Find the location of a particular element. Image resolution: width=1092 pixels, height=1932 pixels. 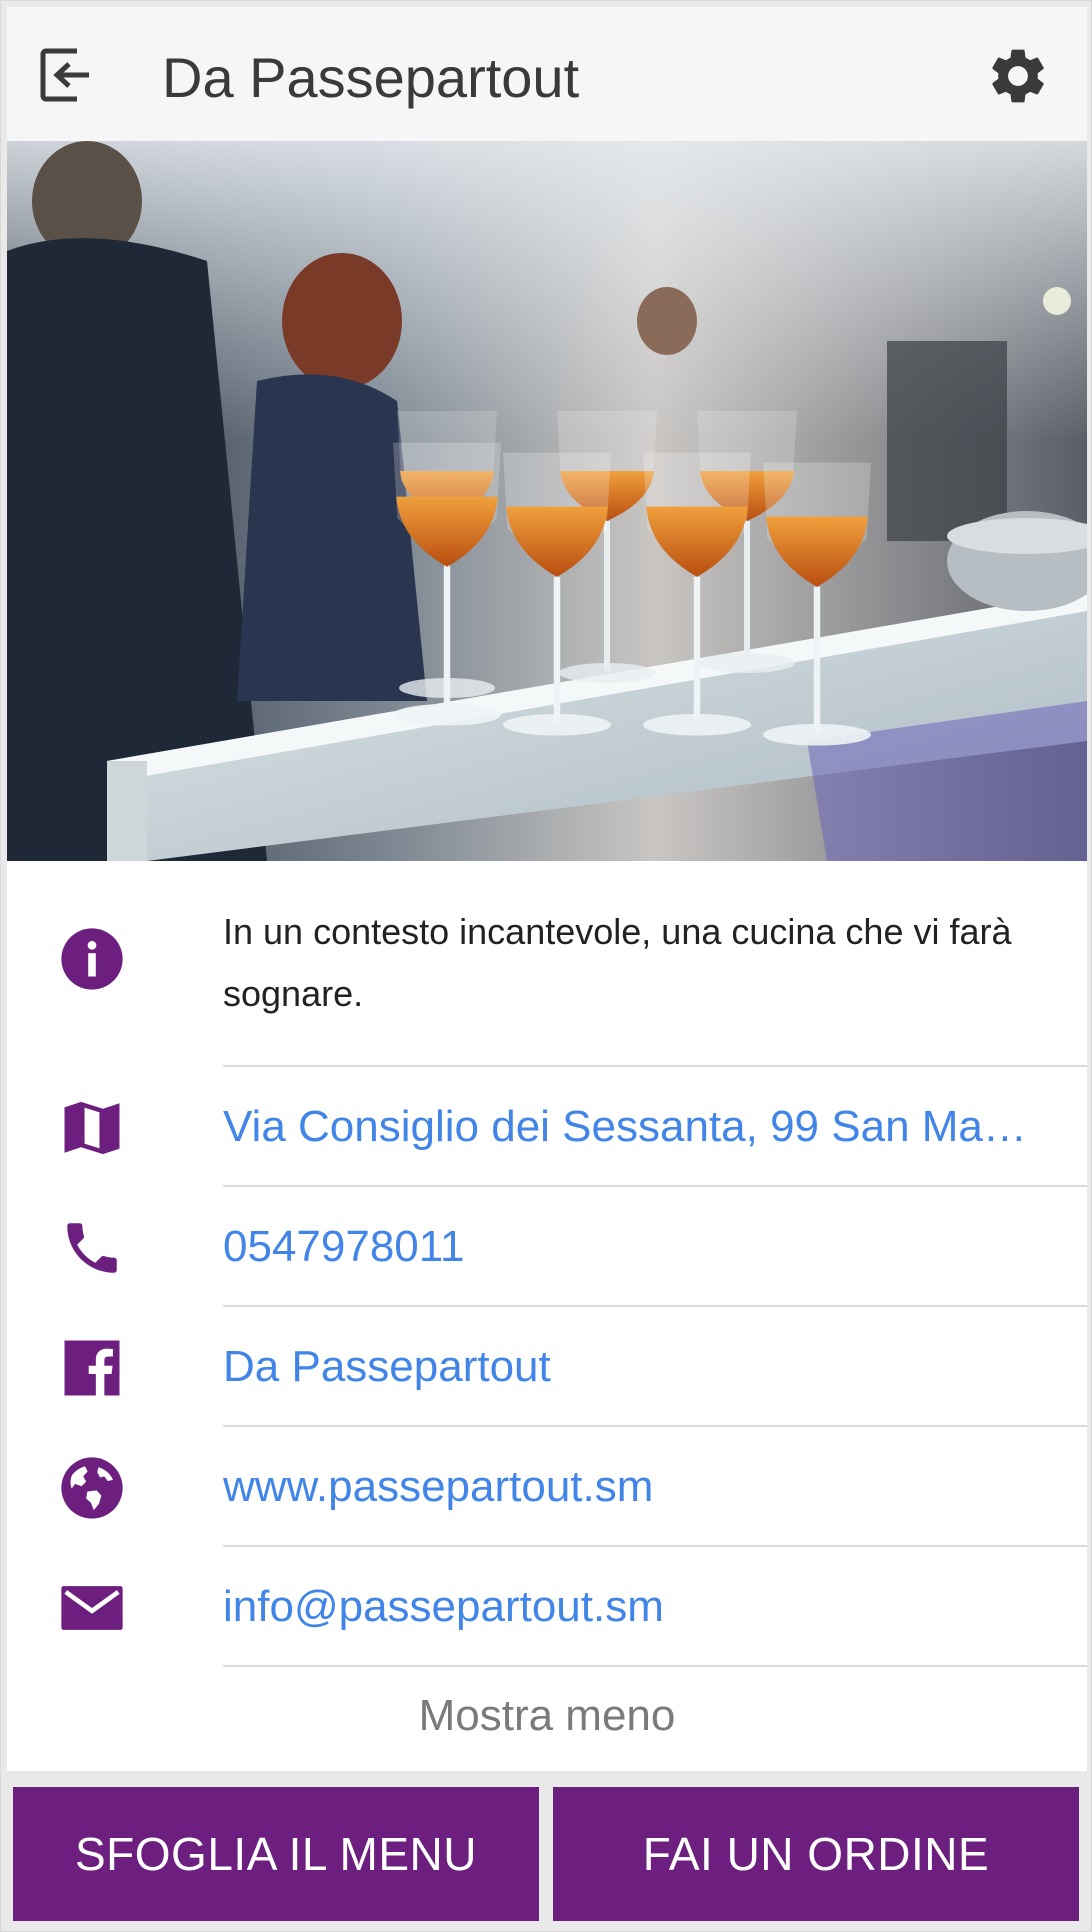

phone-text: 0547978011 is located at coordinates (344, 1246).